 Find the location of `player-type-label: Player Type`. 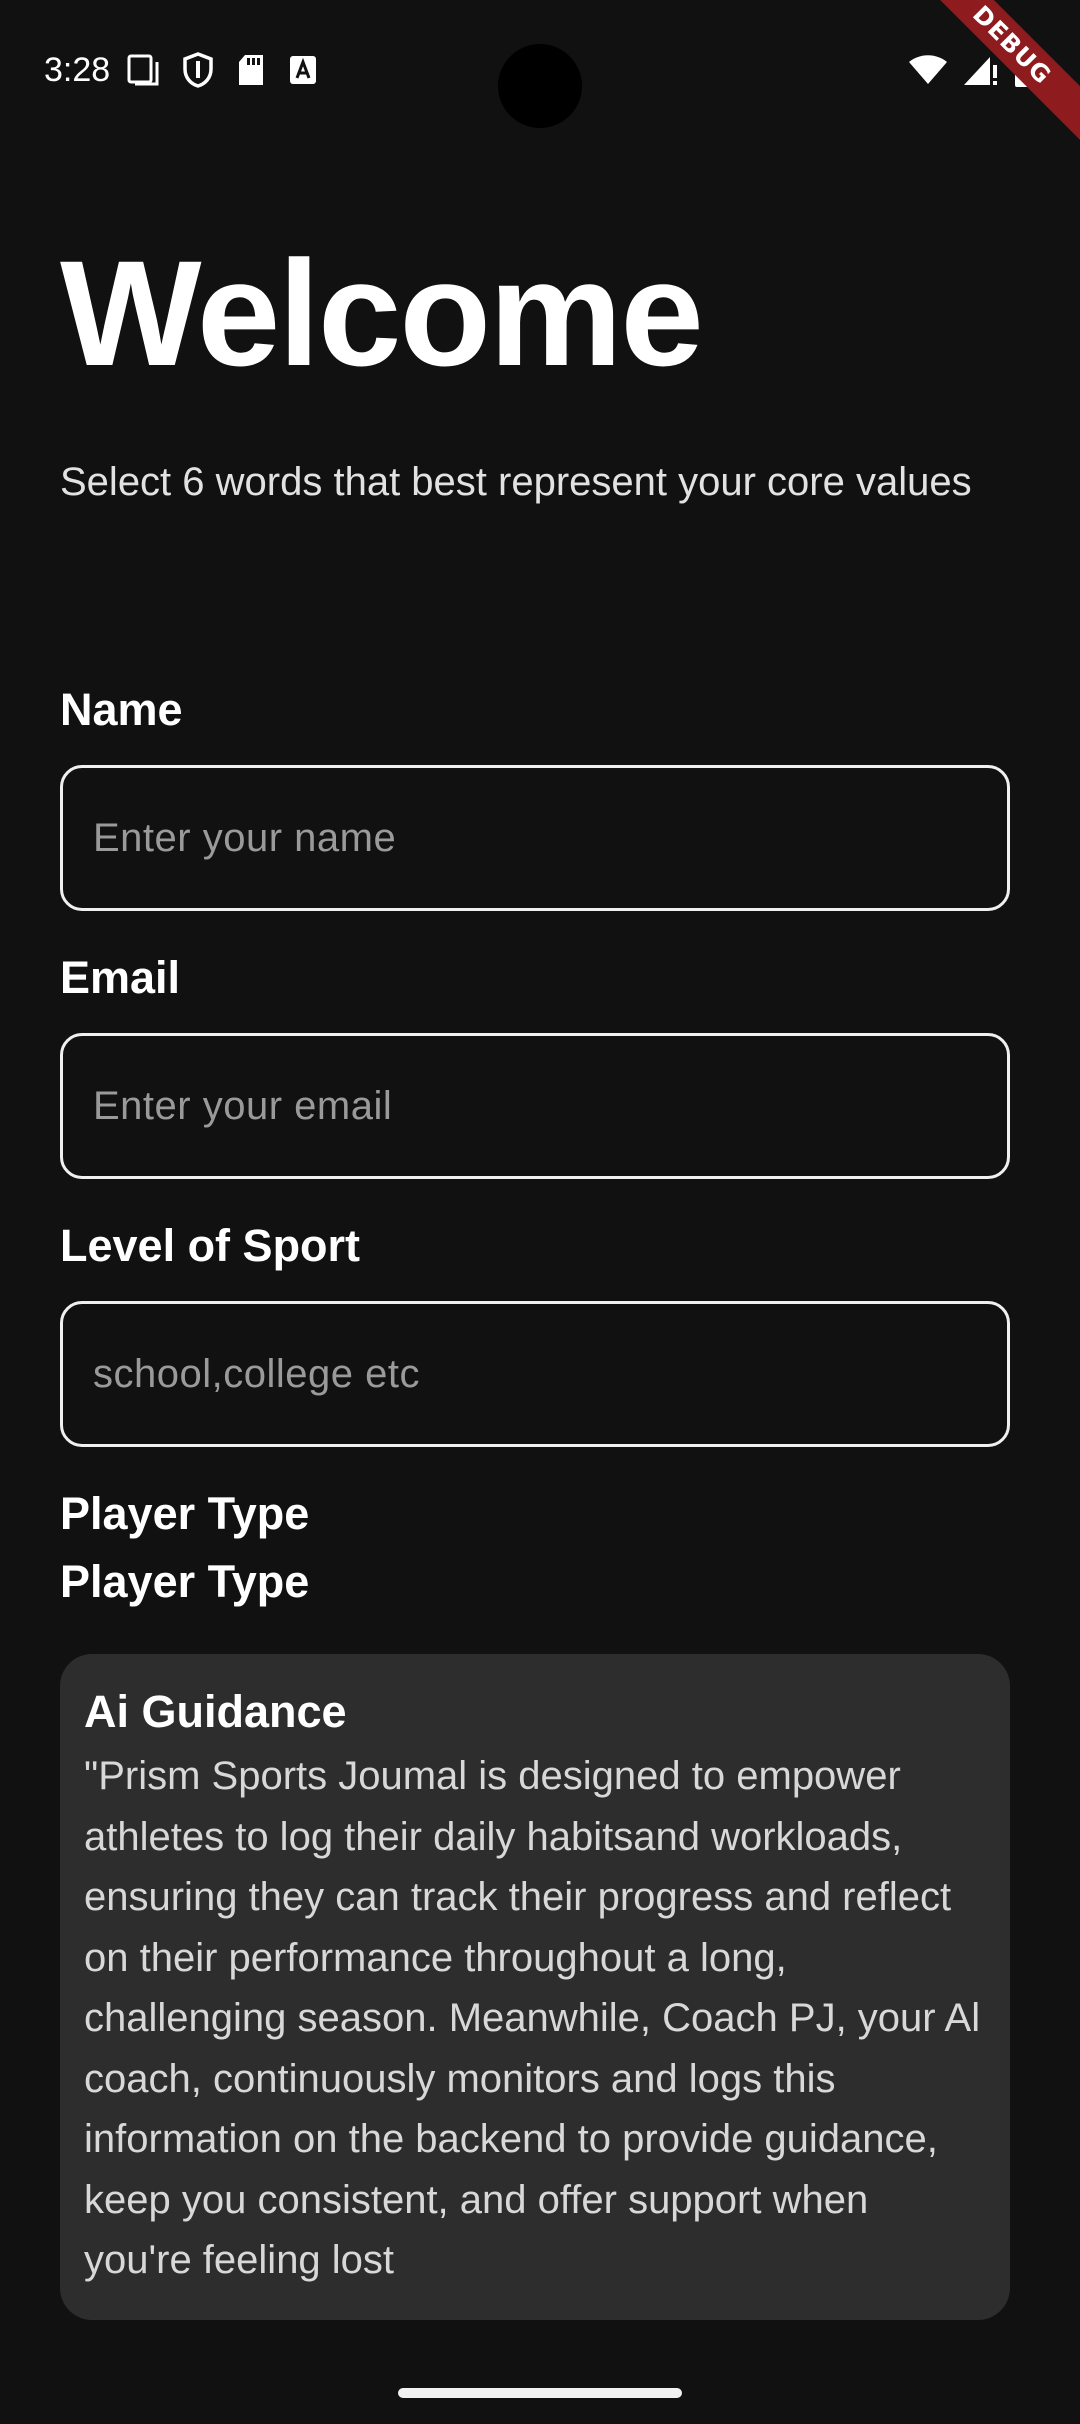

player-type-label: Player Type is located at coordinates (185, 1513).